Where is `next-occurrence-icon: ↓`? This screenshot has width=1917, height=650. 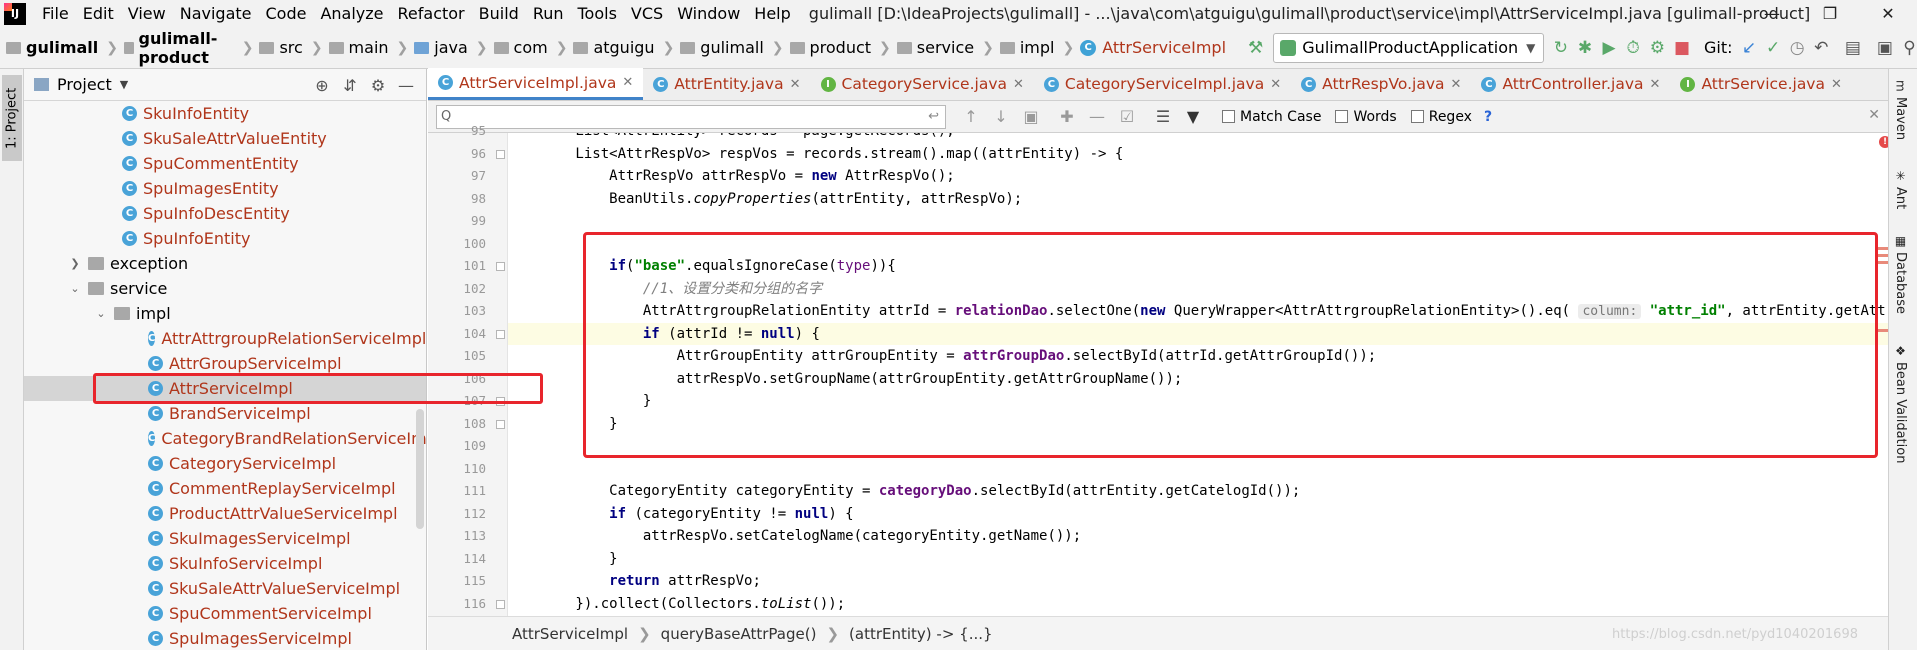 next-occurrence-icon: ↓ is located at coordinates (1001, 116).